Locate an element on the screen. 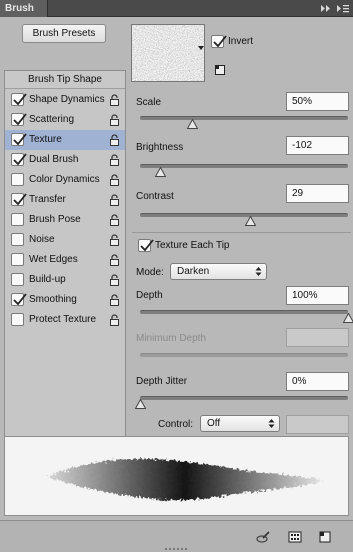 This screenshot has width=353, height=552. control-select-value: Off is located at coordinates (214, 423).